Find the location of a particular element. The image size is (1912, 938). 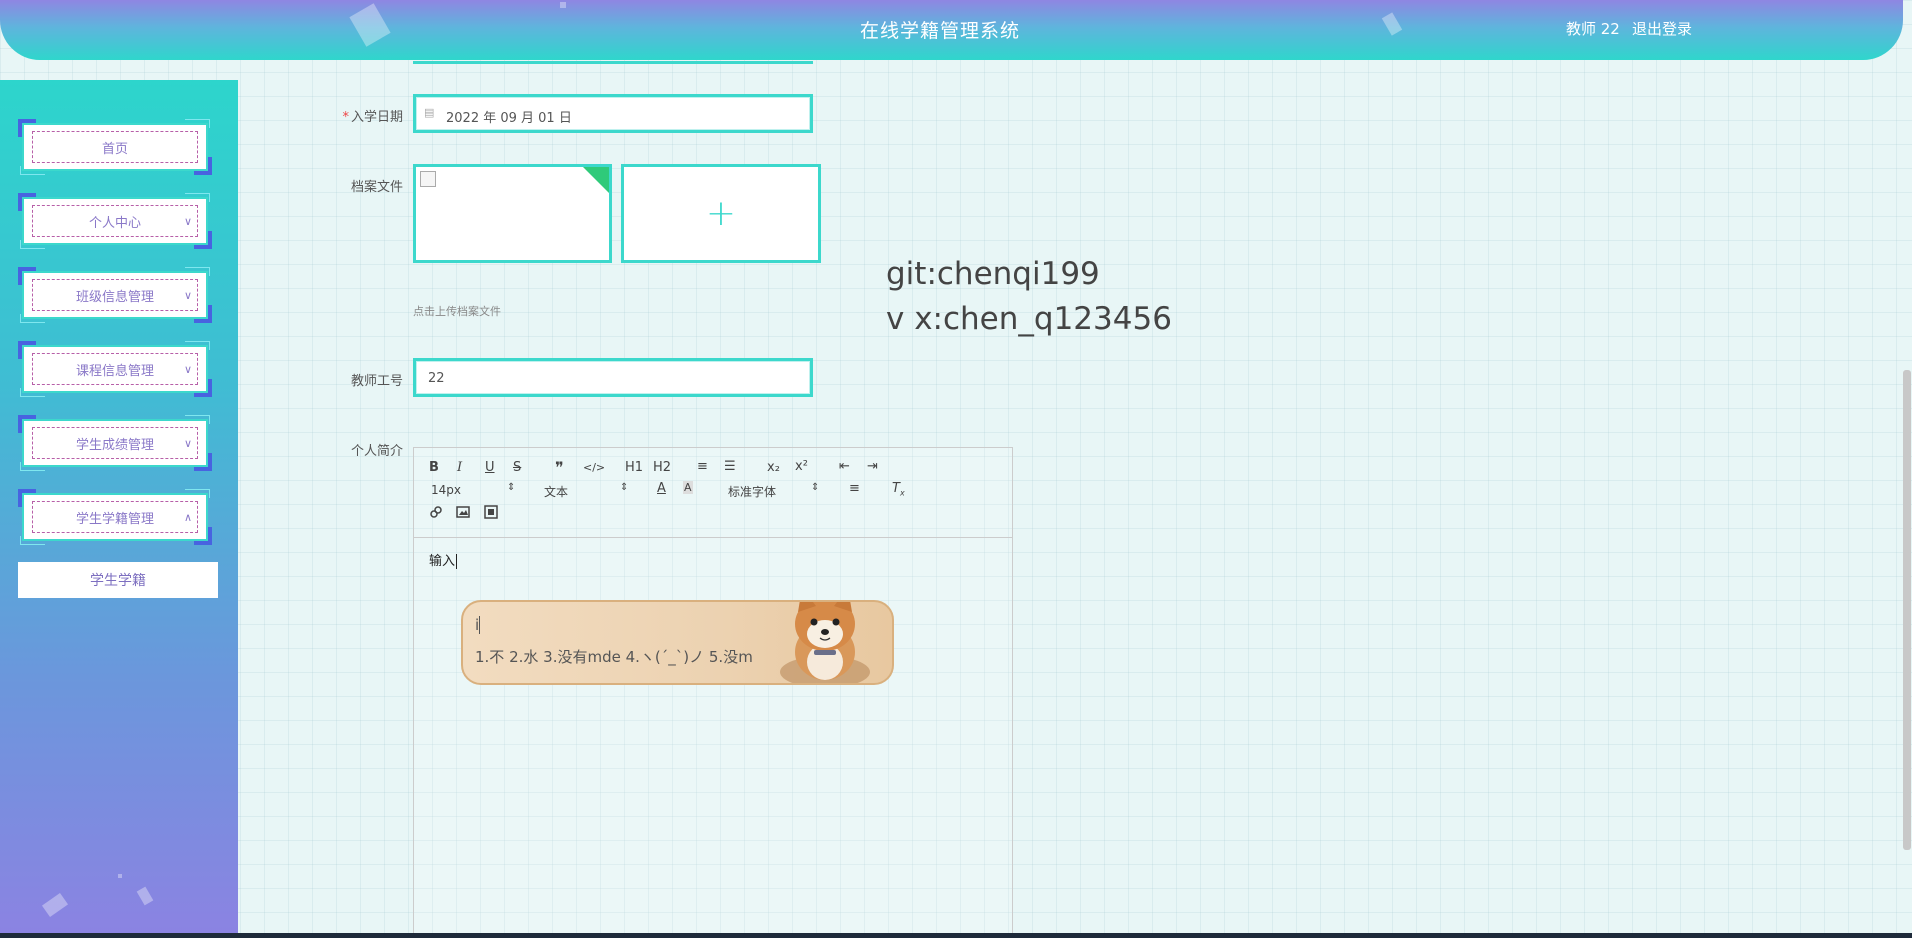

overlay-text-line2: v x:chen_q123456 is located at coordinates (1029, 319).